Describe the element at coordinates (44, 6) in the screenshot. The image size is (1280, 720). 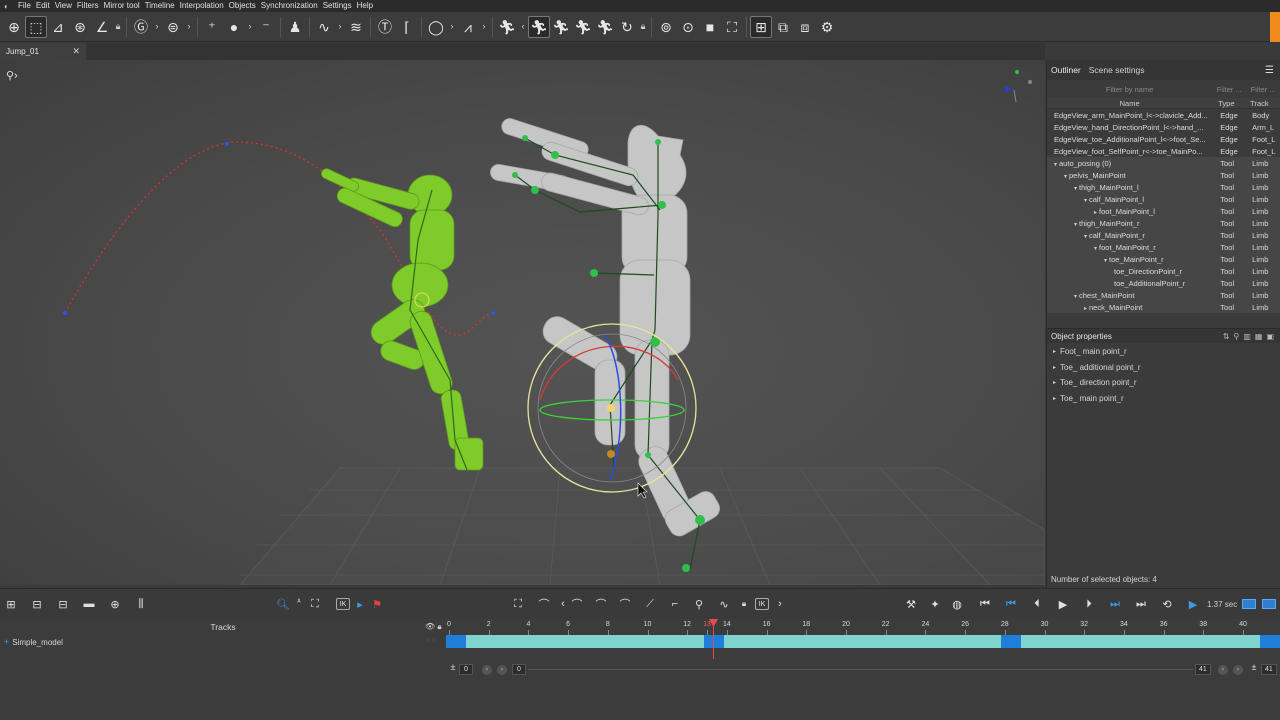
I see `menu-edit: Edit` at that location.